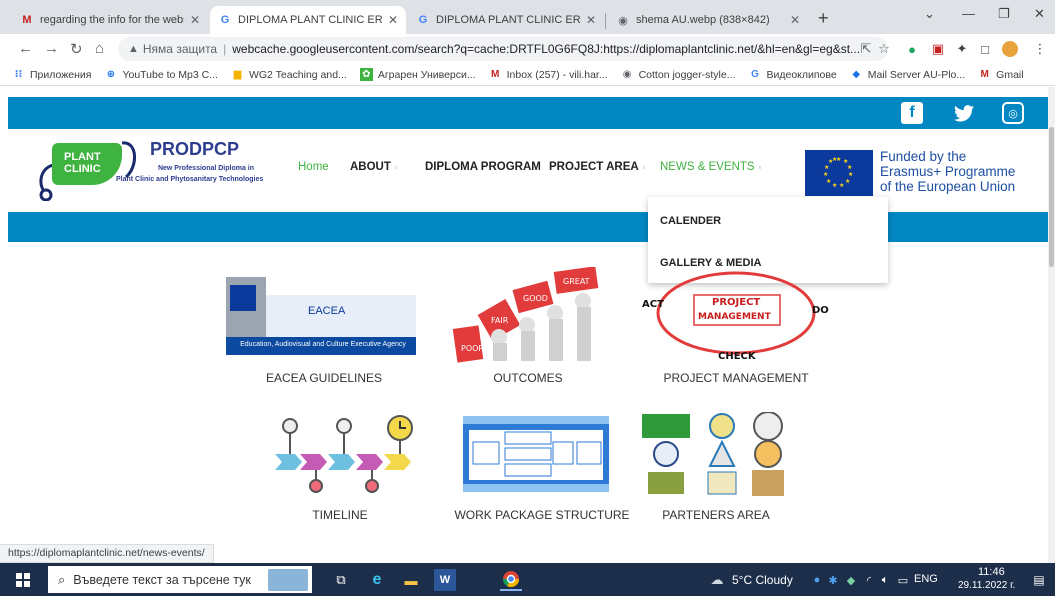 The width and height of the screenshot is (1055, 596). Describe the element at coordinates (313, 167) in the screenshot. I see `nav-home: Home` at that location.